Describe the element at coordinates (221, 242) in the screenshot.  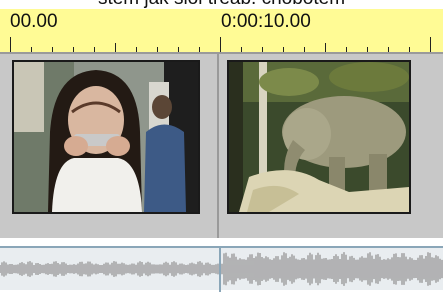
I see `track-gap` at that location.